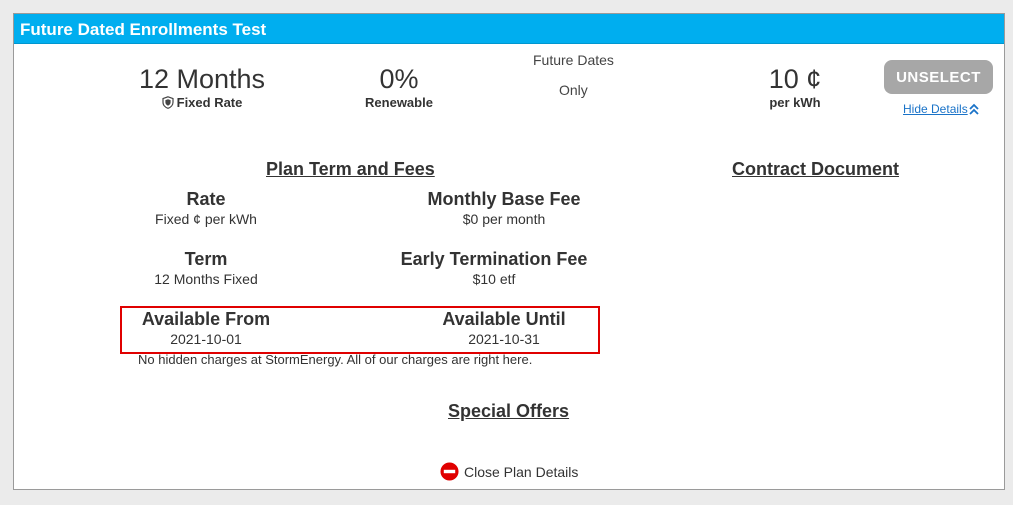 This screenshot has width=1013, height=505. Describe the element at coordinates (202, 79) in the screenshot. I see `term-summary-value: 12 Months` at that location.